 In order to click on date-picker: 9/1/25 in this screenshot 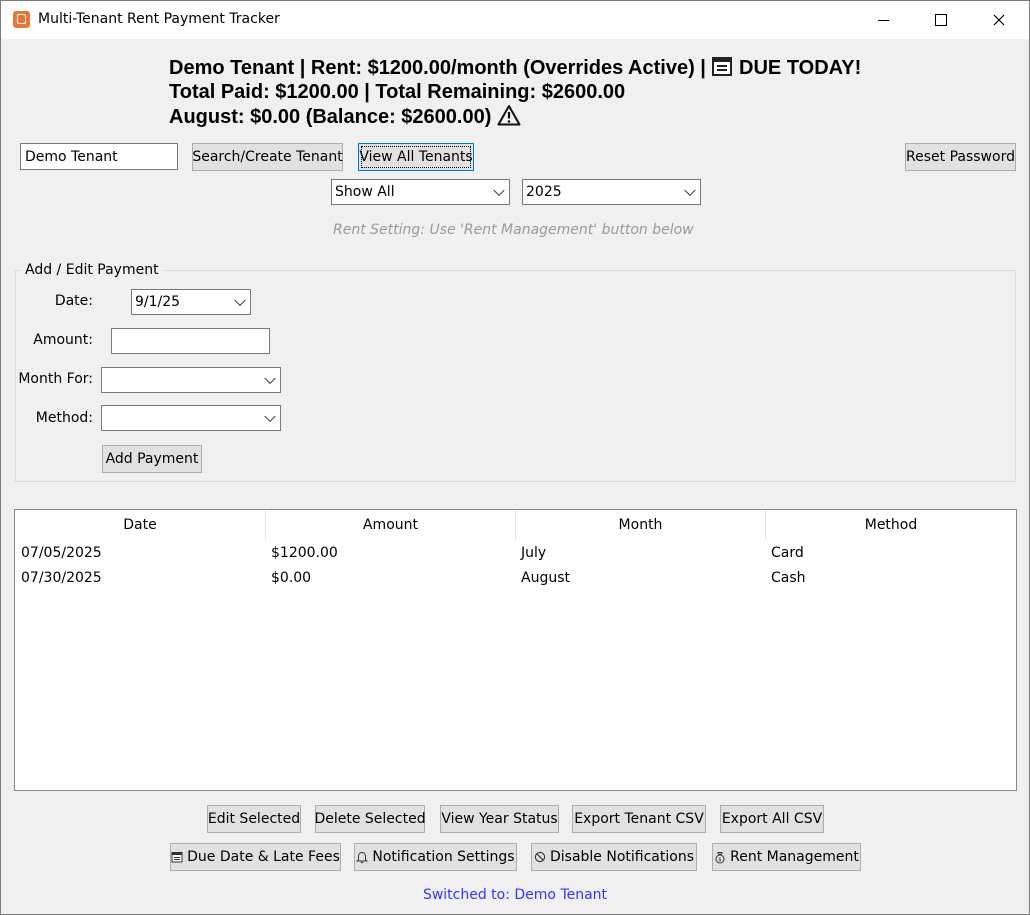, I will do `click(191, 302)`.